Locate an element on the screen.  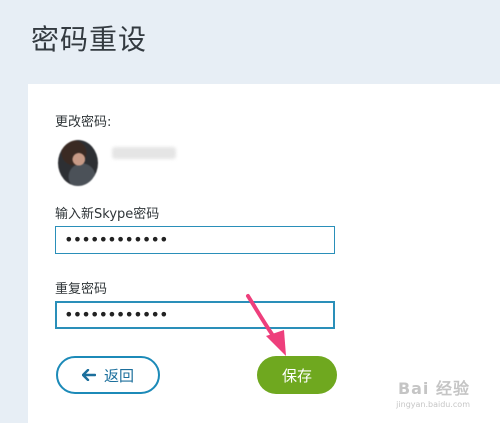
confirm-password-label: 重复密码 is located at coordinates (81, 289).